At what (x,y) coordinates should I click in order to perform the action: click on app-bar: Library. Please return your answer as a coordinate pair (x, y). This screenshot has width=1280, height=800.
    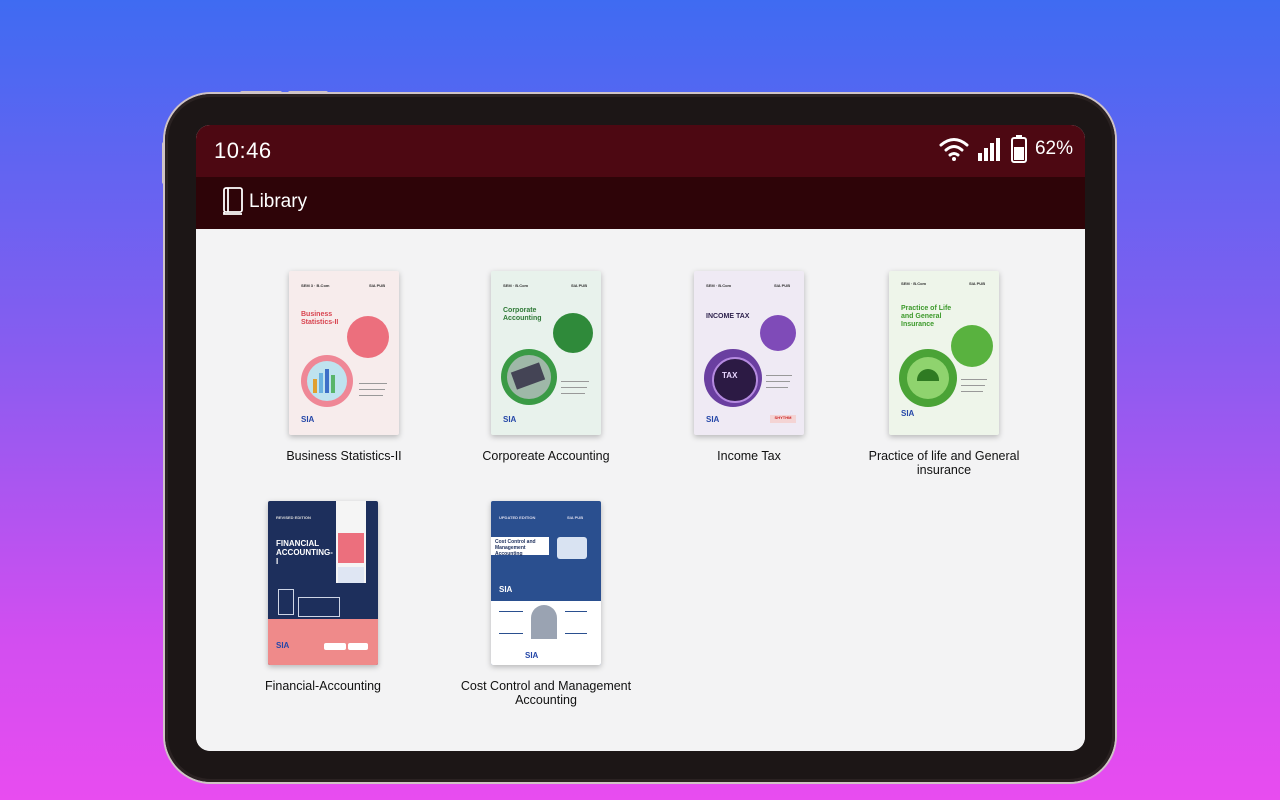
    Looking at the image, I should click on (640, 203).